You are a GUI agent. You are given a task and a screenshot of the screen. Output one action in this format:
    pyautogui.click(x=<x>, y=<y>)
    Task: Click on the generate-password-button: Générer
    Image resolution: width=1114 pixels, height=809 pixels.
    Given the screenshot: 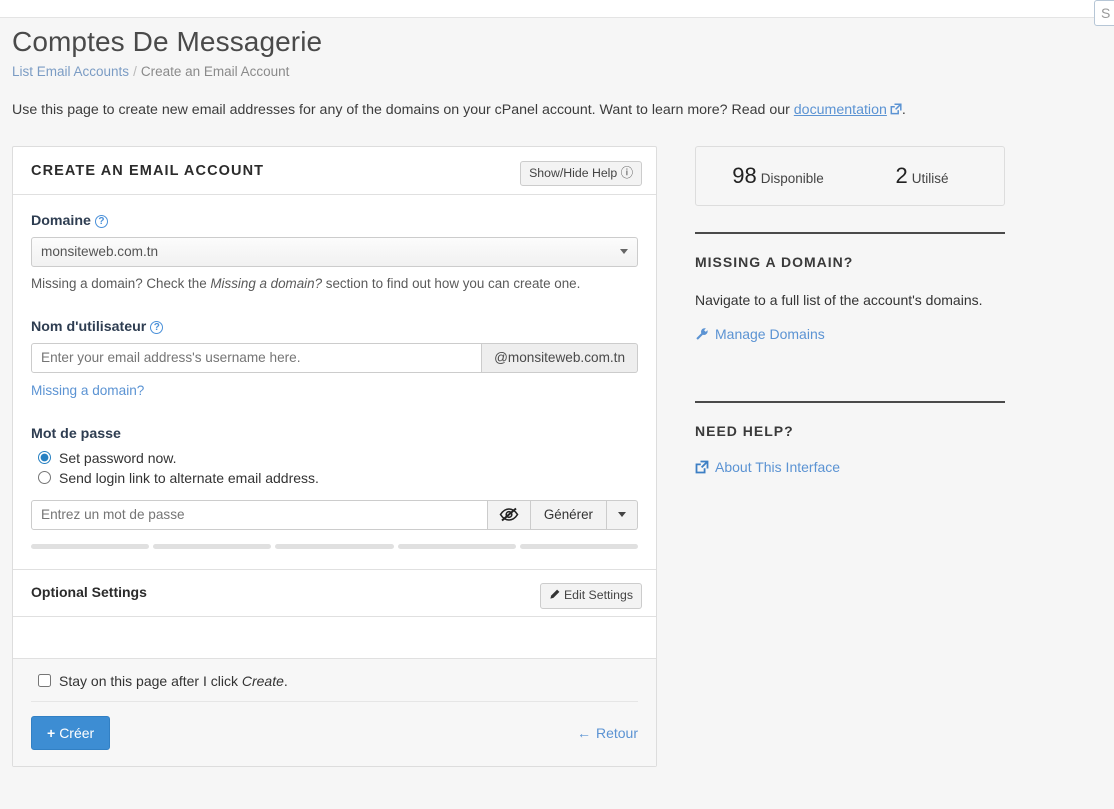 What is the action you would take?
    pyautogui.click(x=568, y=514)
    